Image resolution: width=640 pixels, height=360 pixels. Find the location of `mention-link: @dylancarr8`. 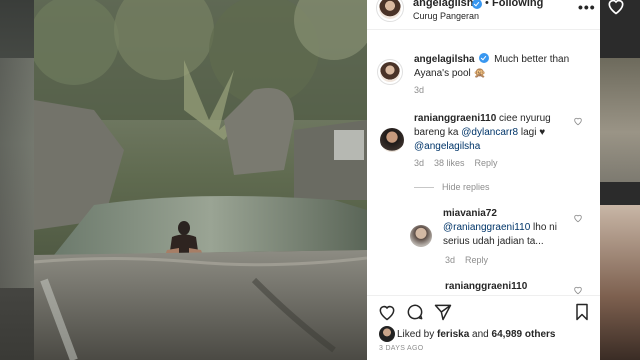

mention-link: @dylancarr8 is located at coordinates (489, 132).